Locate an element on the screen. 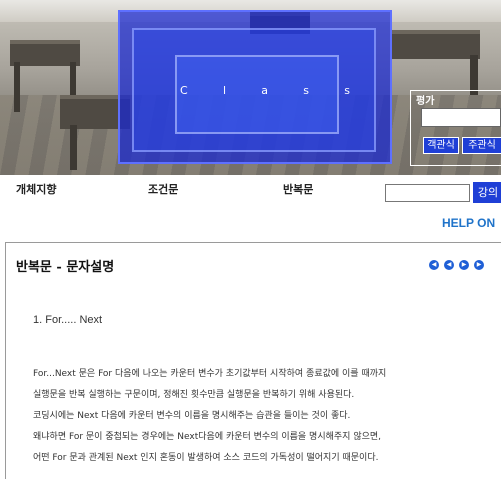 The image size is (501, 479). prev-icon: ◀ is located at coordinates (449, 265).